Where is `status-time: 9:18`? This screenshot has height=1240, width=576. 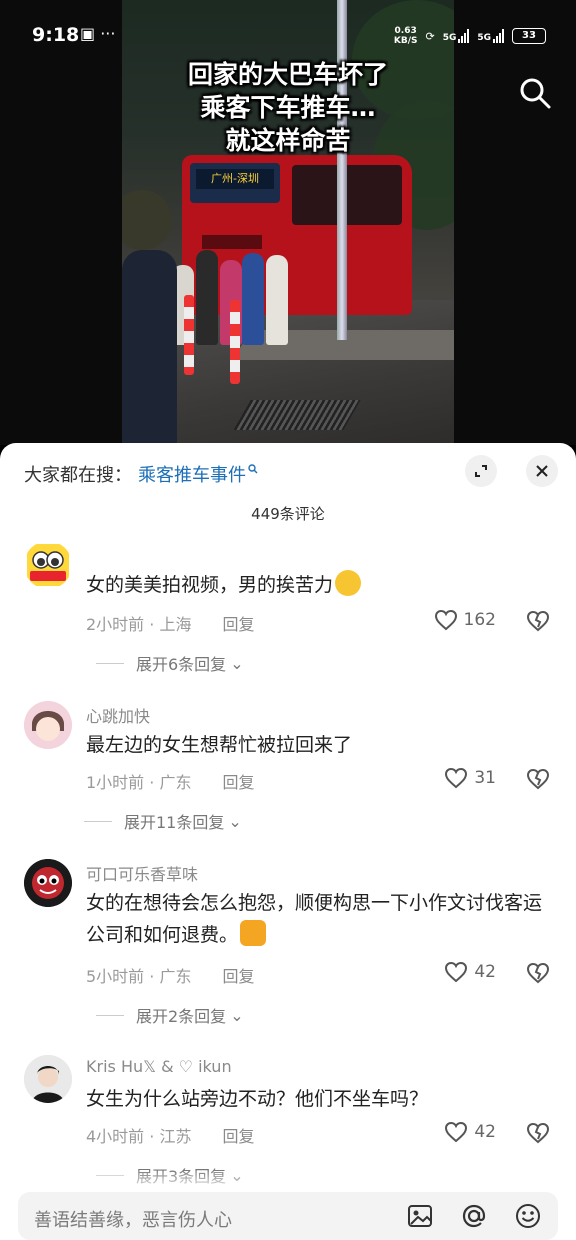 status-time: 9:18 is located at coordinates (56, 35).